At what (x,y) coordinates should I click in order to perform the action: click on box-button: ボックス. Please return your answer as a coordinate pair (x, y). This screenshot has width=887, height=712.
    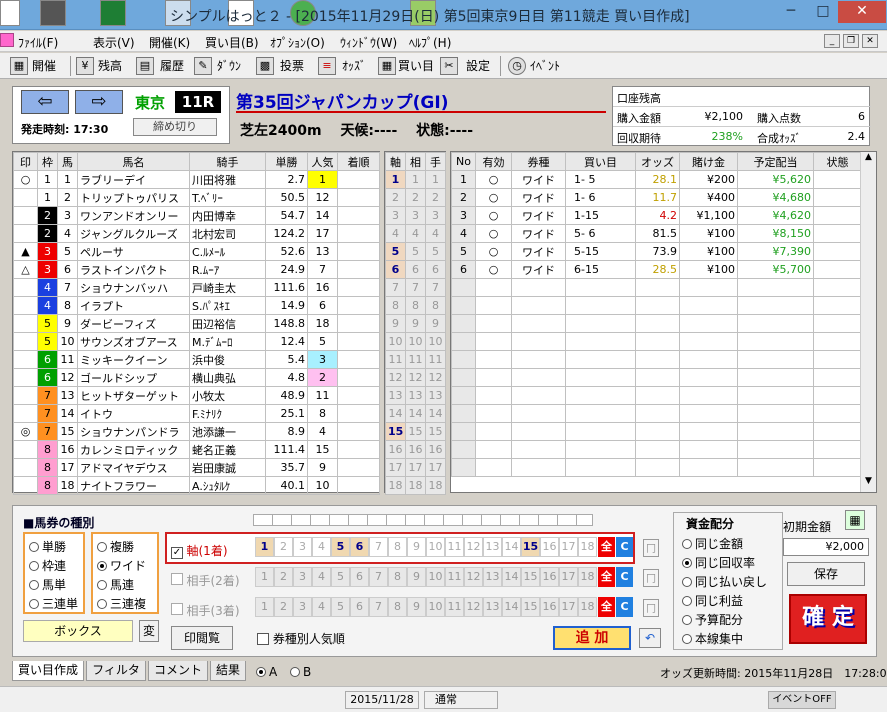
    Looking at the image, I should click on (78, 631).